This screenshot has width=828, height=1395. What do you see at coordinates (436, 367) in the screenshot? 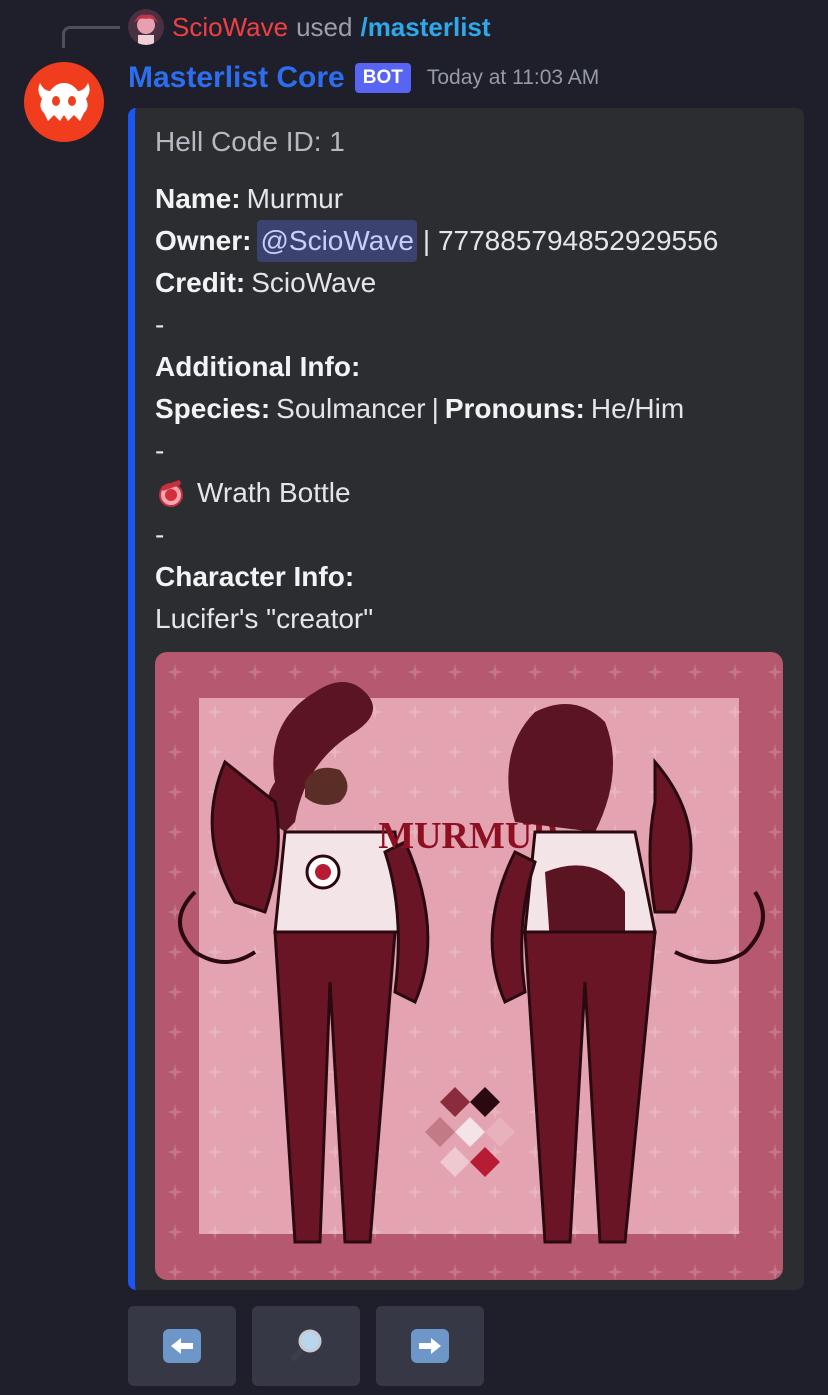
I see `additional-info-field: Additional Info:` at bounding box center [436, 367].